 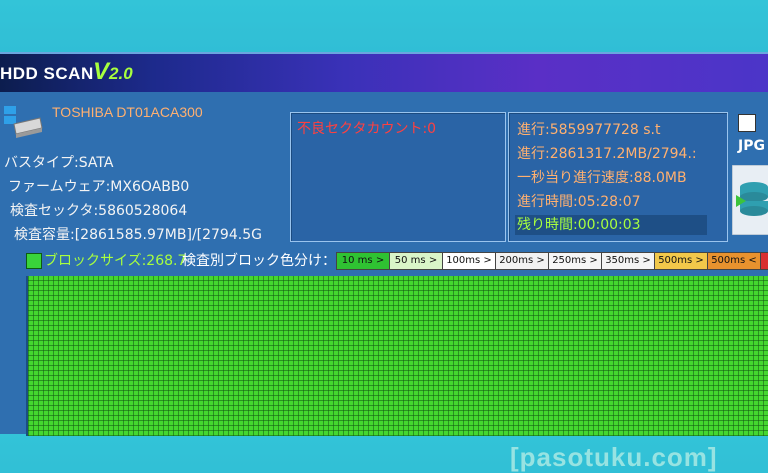 I want to click on block-size: ブロックサイズ:268.7, so click(x=115, y=261).